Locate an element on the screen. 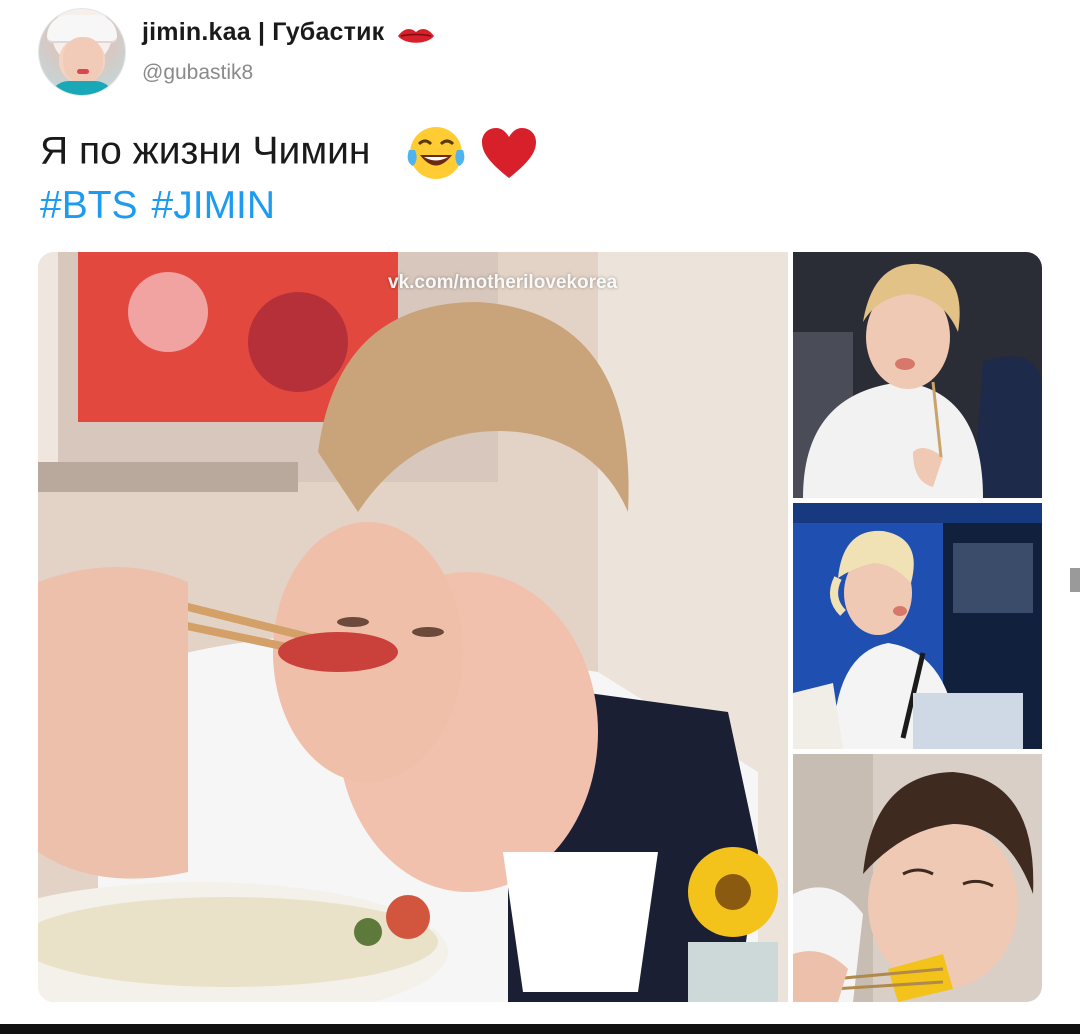  photo-thumbnail-3-image is located at coordinates (917, 878).